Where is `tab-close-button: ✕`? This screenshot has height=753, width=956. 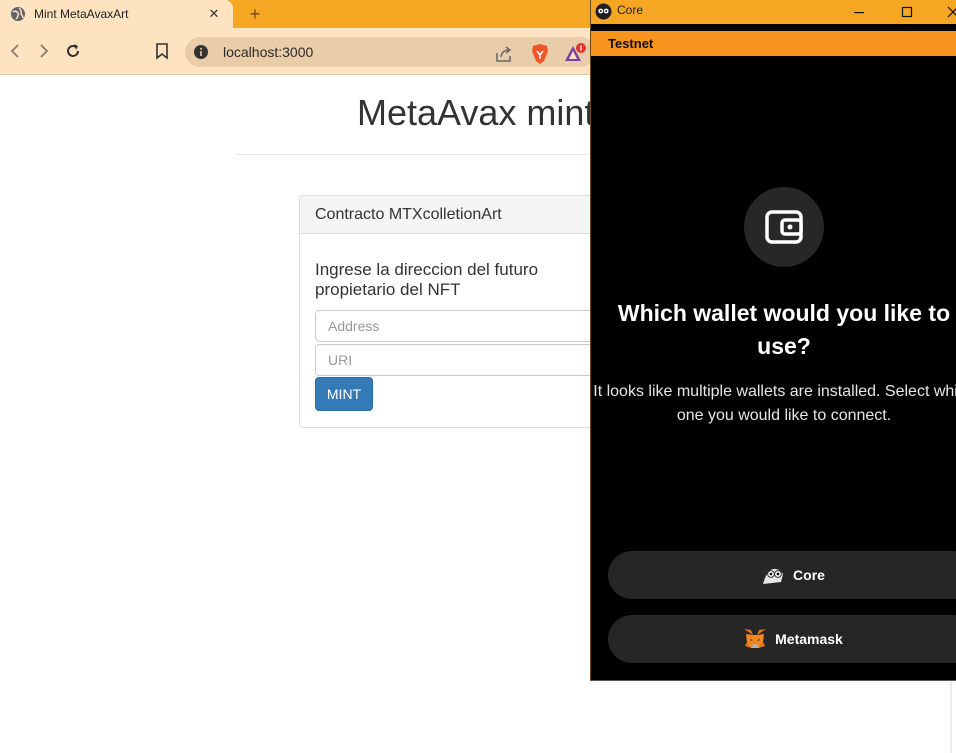 tab-close-button: ✕ is located at coordinates (214, 14).